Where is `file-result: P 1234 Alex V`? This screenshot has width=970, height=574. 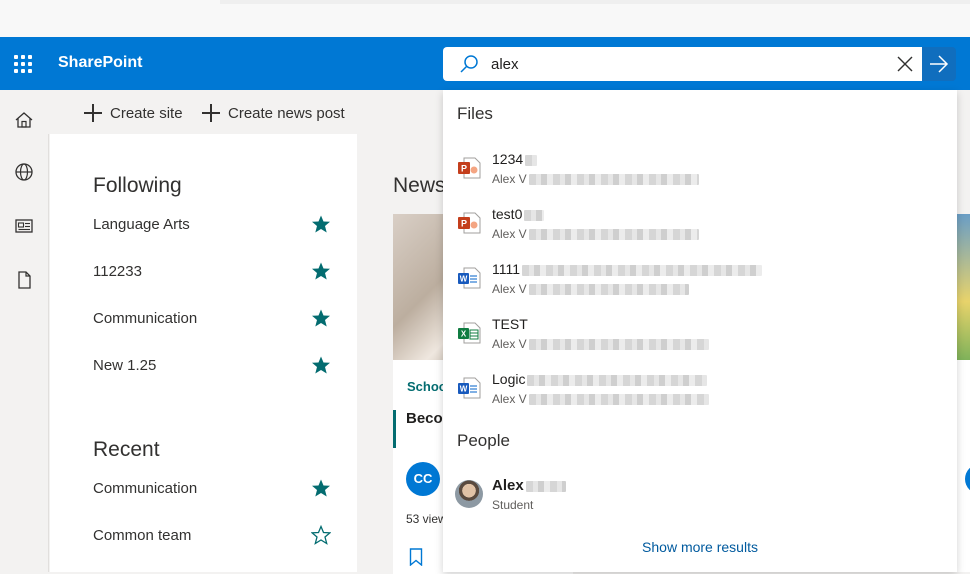
file-result: P 1234 Alex V is located at coordinates (700, 169).